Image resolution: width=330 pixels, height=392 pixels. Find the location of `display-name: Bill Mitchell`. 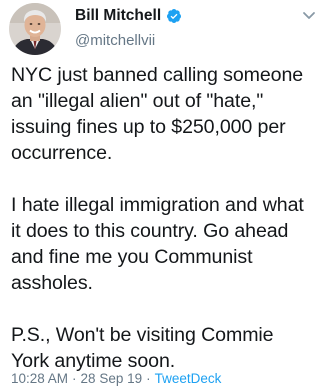

display-name: Bill Mitchell is located at coordinates (118, 16).